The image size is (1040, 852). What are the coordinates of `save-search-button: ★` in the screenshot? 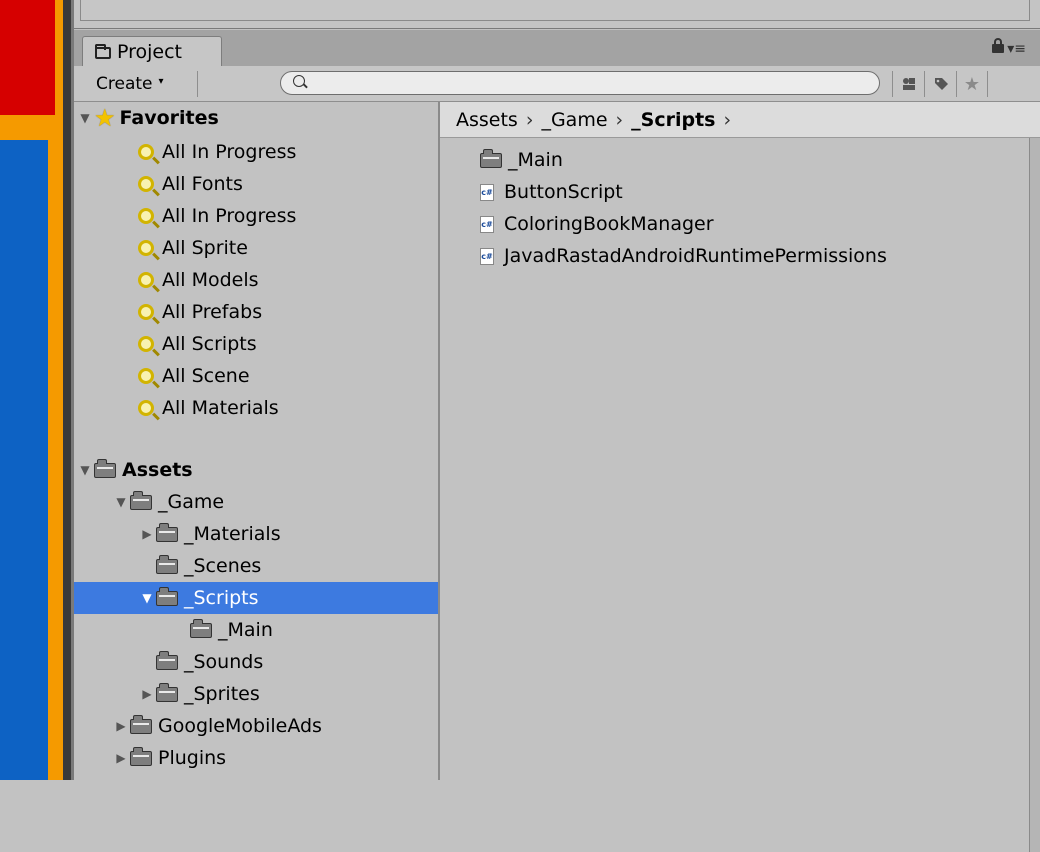 It's located at (972, 84).